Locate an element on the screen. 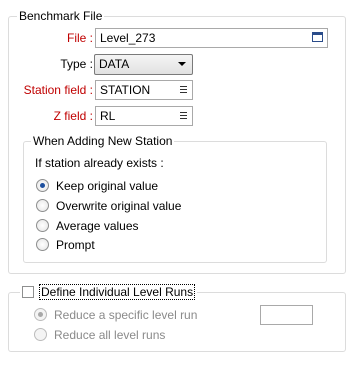 This screenshot has width=351, height=378. new-station-title: When Adding New Station is located at coordinates (103, 141).